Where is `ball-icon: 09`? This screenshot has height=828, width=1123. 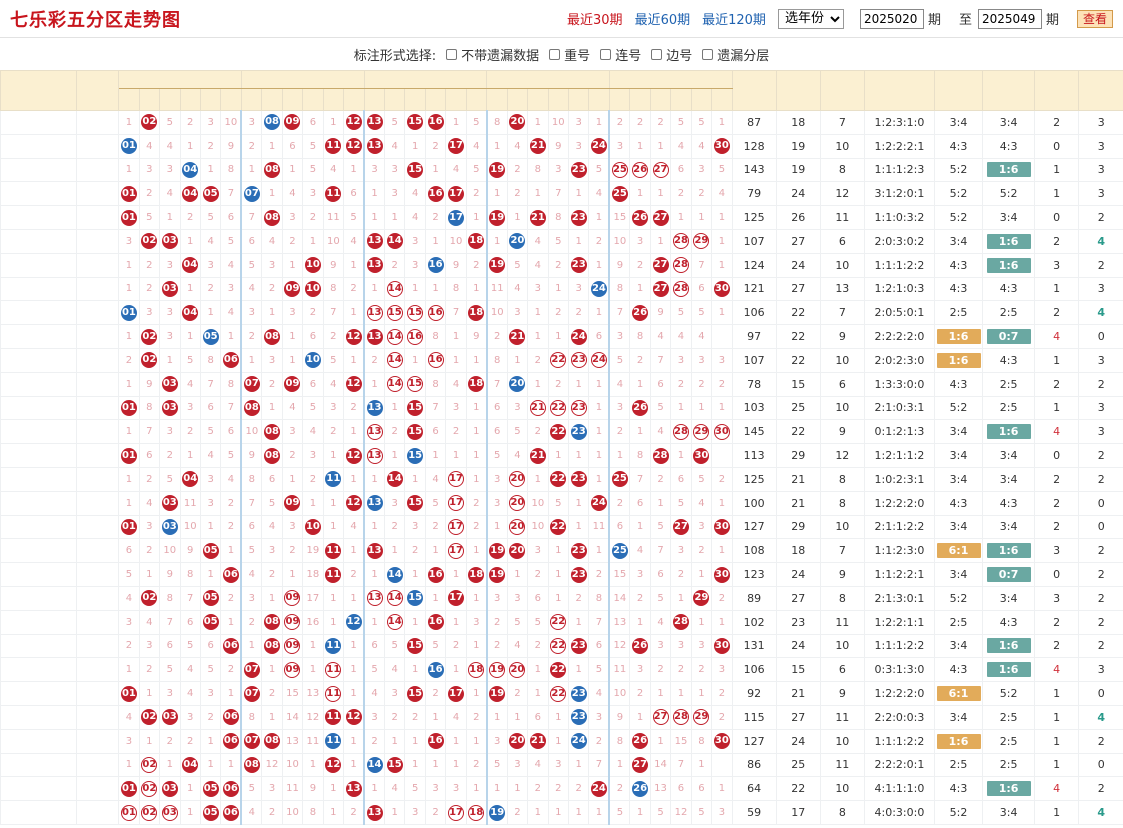
ball-icon: 09 is located at coordinates (292, 645).